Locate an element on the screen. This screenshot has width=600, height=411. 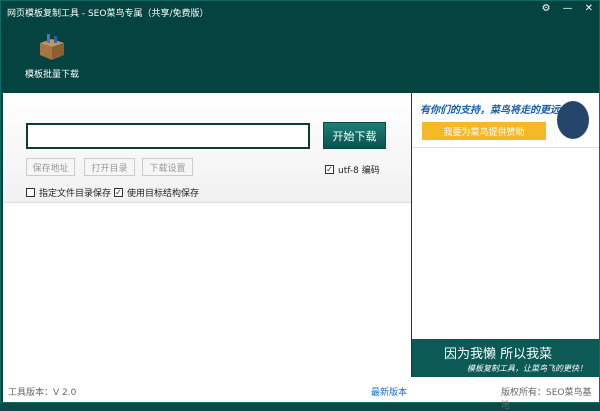
status-bar: 工具版本：V 2.0 最新版本 版权所有：SEO菜鸟基地 is located at coordinates (301, 394).